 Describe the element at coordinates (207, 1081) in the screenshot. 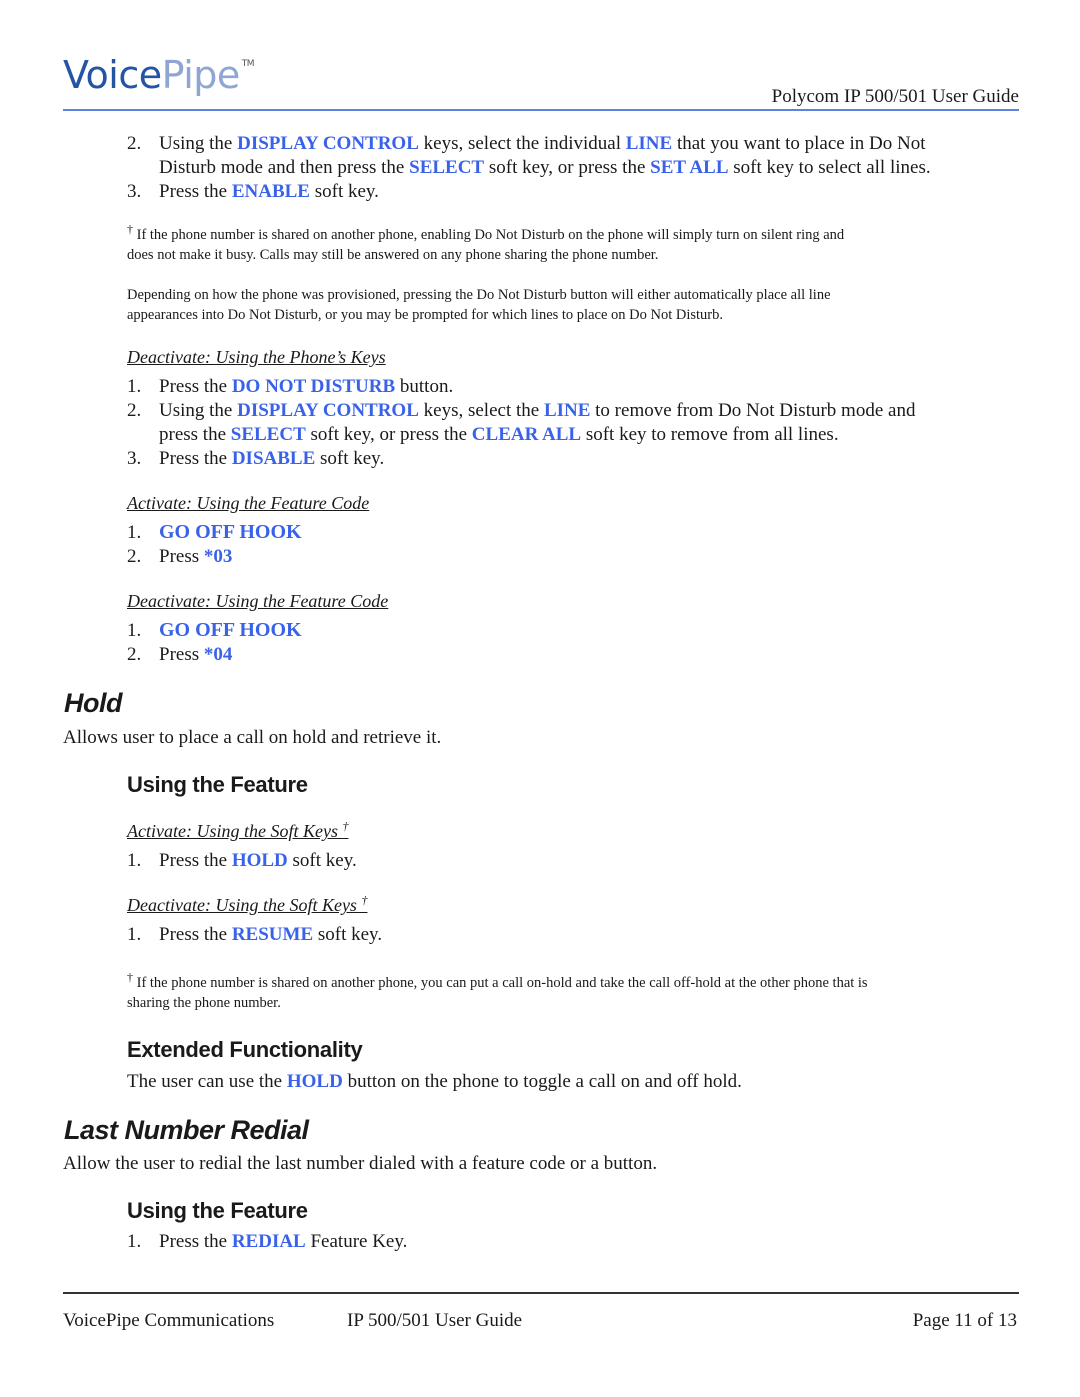

I see `text: The user can use the` at that location.